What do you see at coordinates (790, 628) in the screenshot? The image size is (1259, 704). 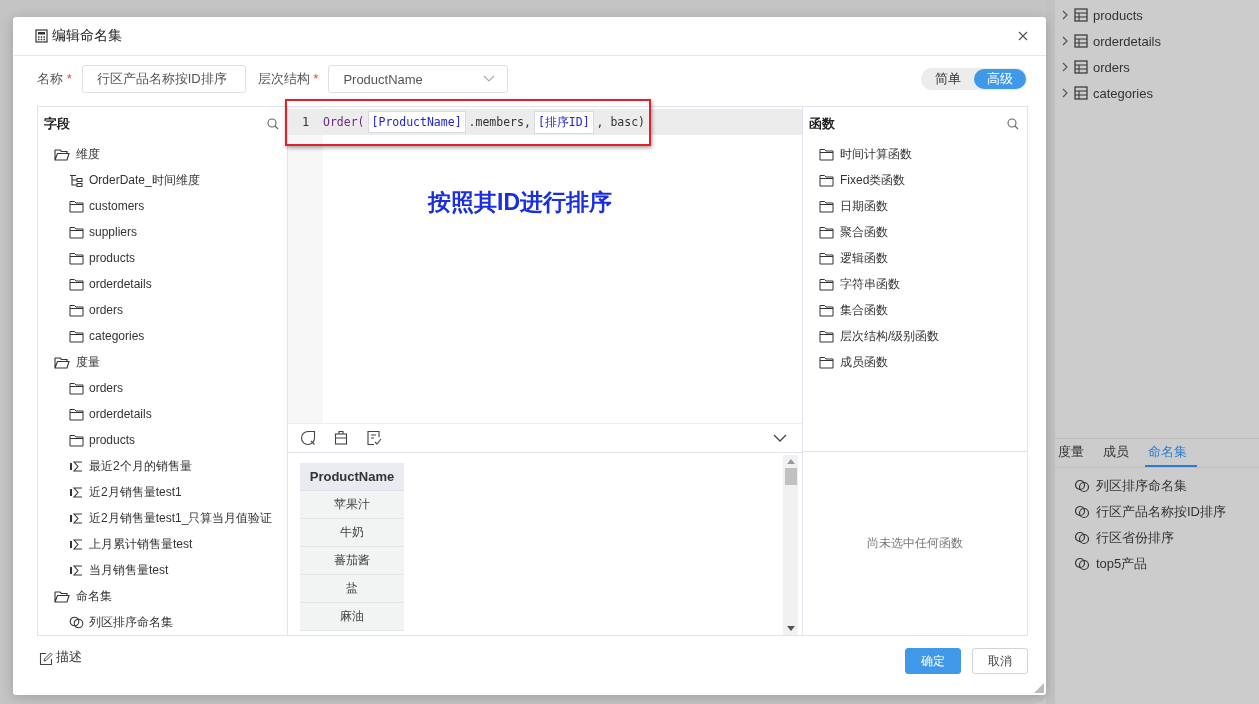 I see `scroll-down-icon` at bounding box center [790, 628].